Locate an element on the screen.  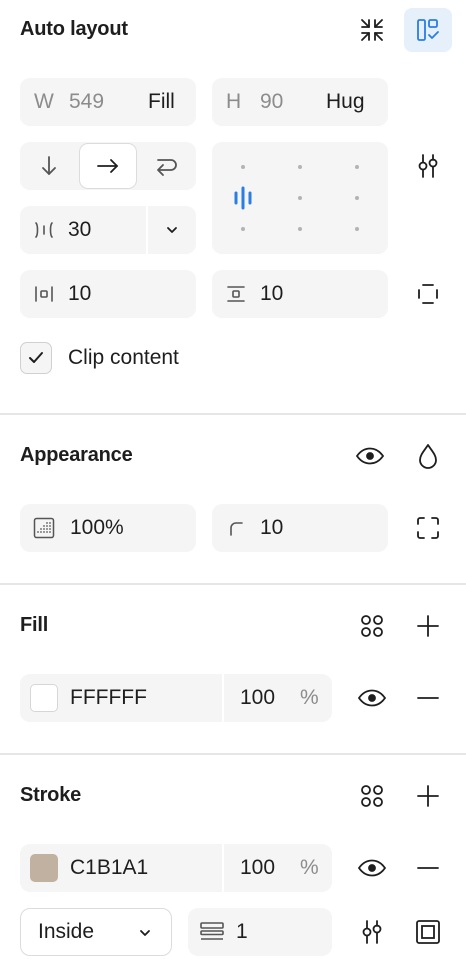
clip-content-checkbox is located at coordinates (36, 358).